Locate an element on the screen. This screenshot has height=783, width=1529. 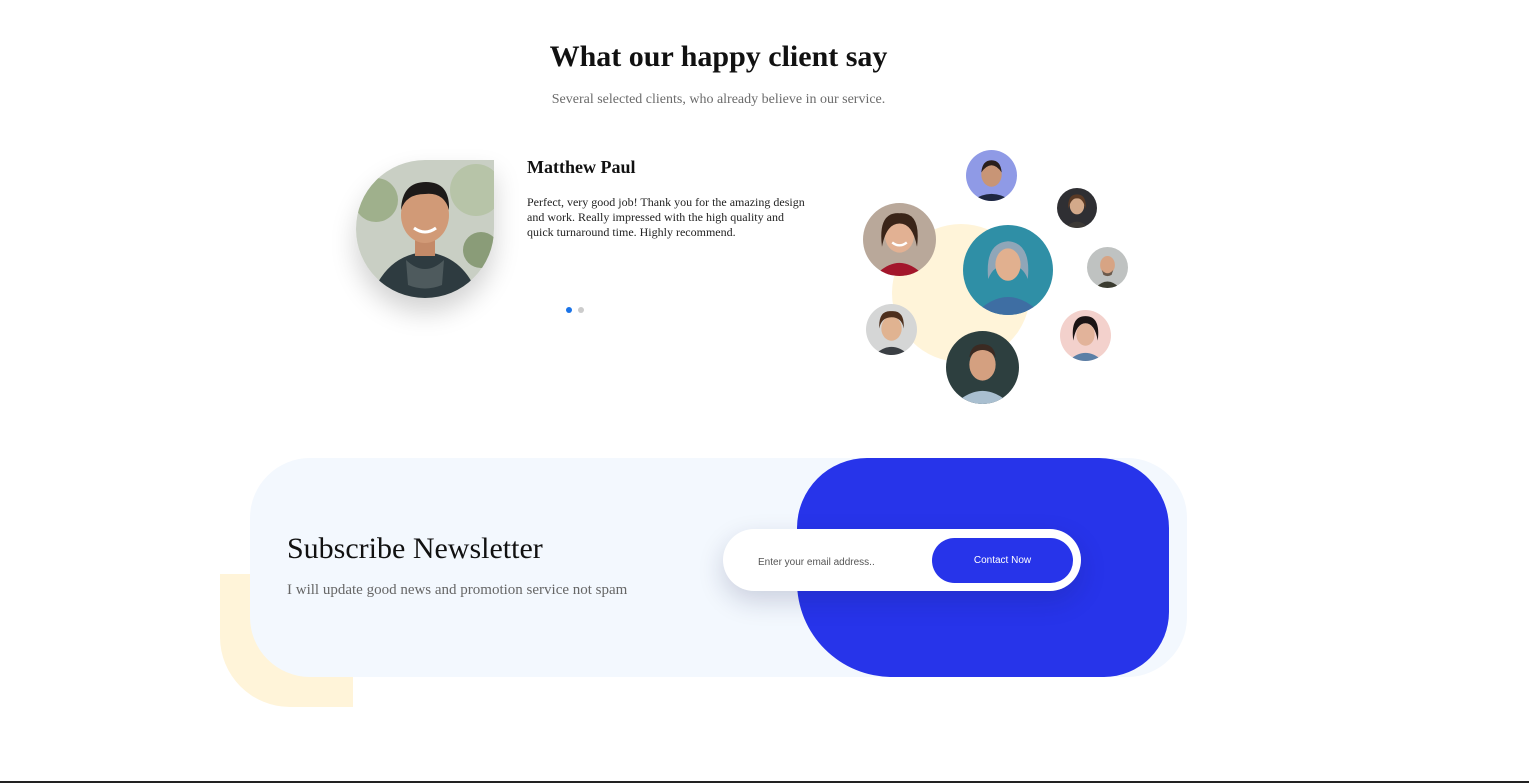
newsletter-title: Subscribe Newsletter is located at coordinates (415, 548).